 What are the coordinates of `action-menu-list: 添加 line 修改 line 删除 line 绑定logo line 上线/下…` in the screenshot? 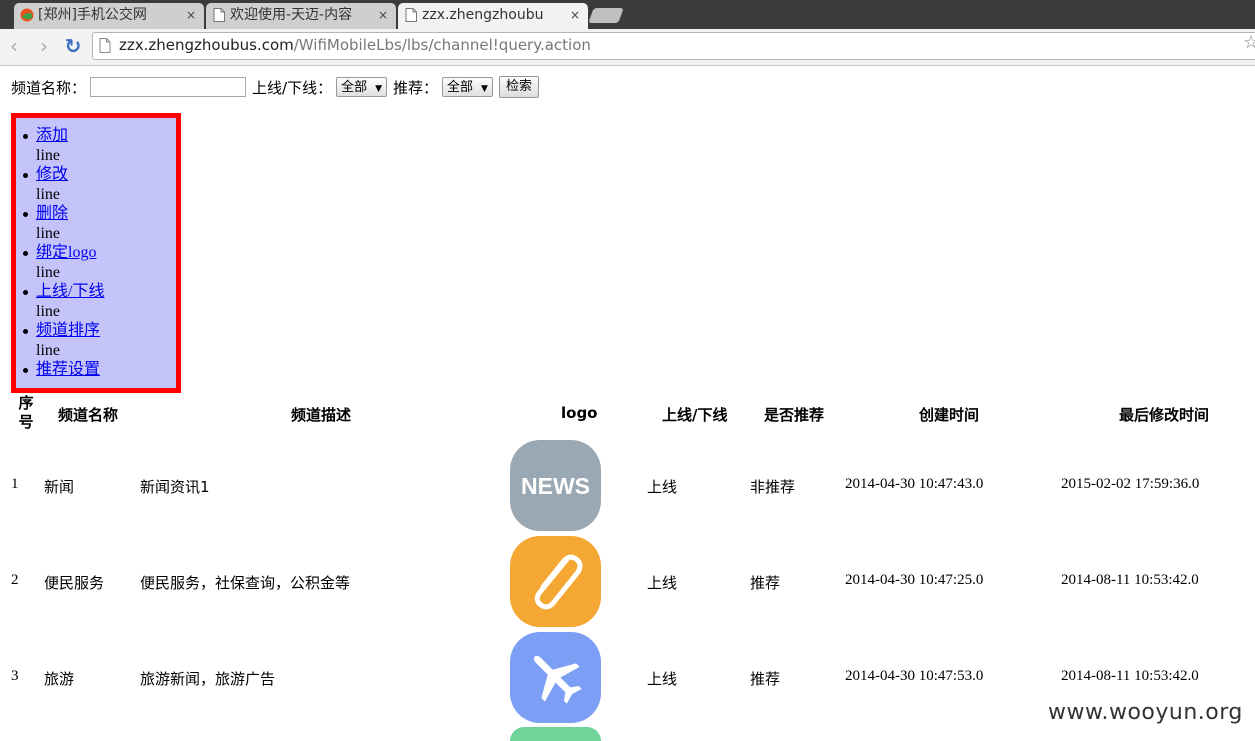 It's located at (63, 253).